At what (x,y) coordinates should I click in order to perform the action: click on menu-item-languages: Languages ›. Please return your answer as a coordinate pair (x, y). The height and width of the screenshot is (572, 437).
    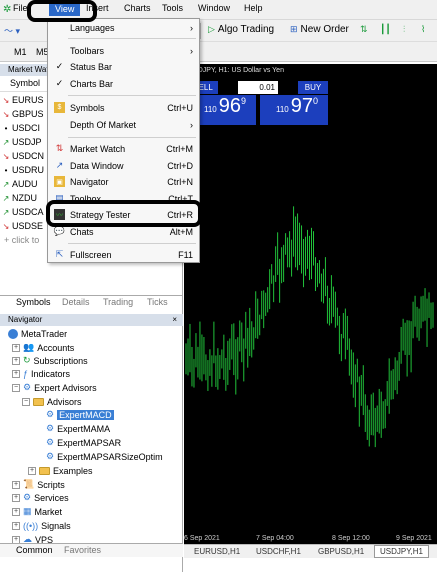
    Looking at the image, I should click on (123, 27).